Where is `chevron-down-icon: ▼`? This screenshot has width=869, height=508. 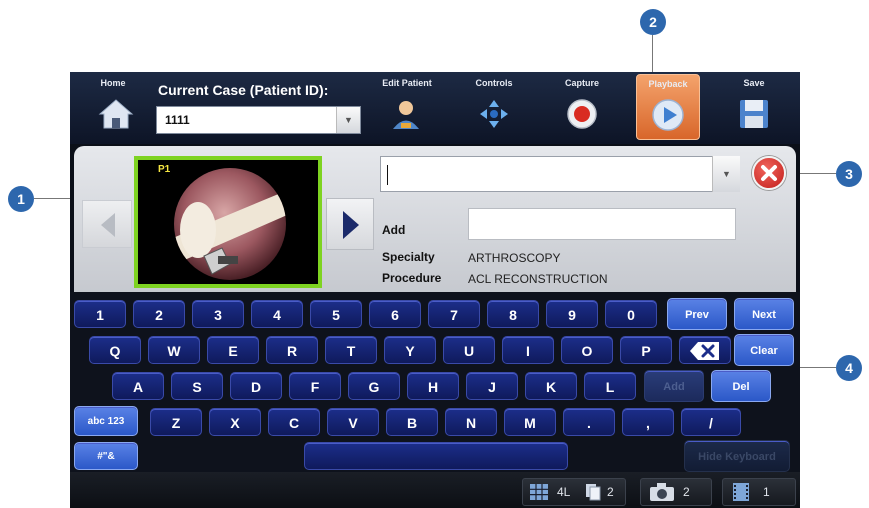
chevron-down-icon: ▼ is located at coordinates (726, 174).